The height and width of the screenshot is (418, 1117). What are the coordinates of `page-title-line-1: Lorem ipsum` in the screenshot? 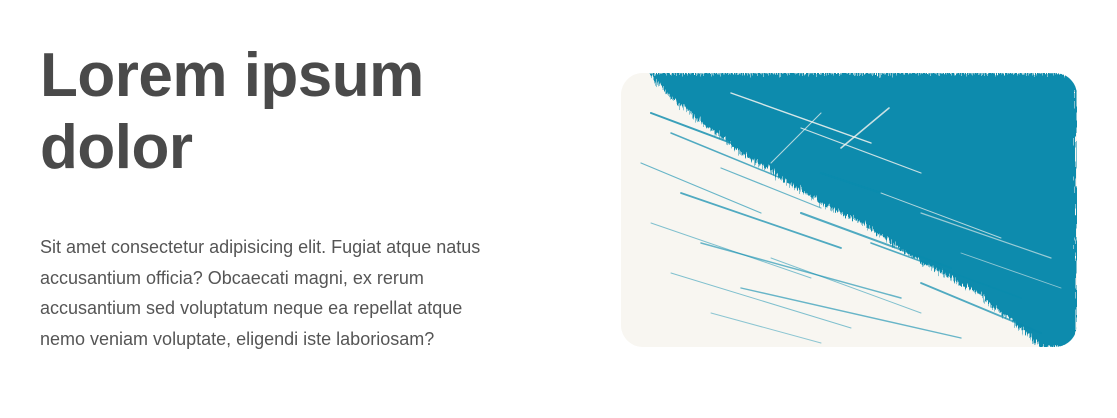 It's located at (232, 75).